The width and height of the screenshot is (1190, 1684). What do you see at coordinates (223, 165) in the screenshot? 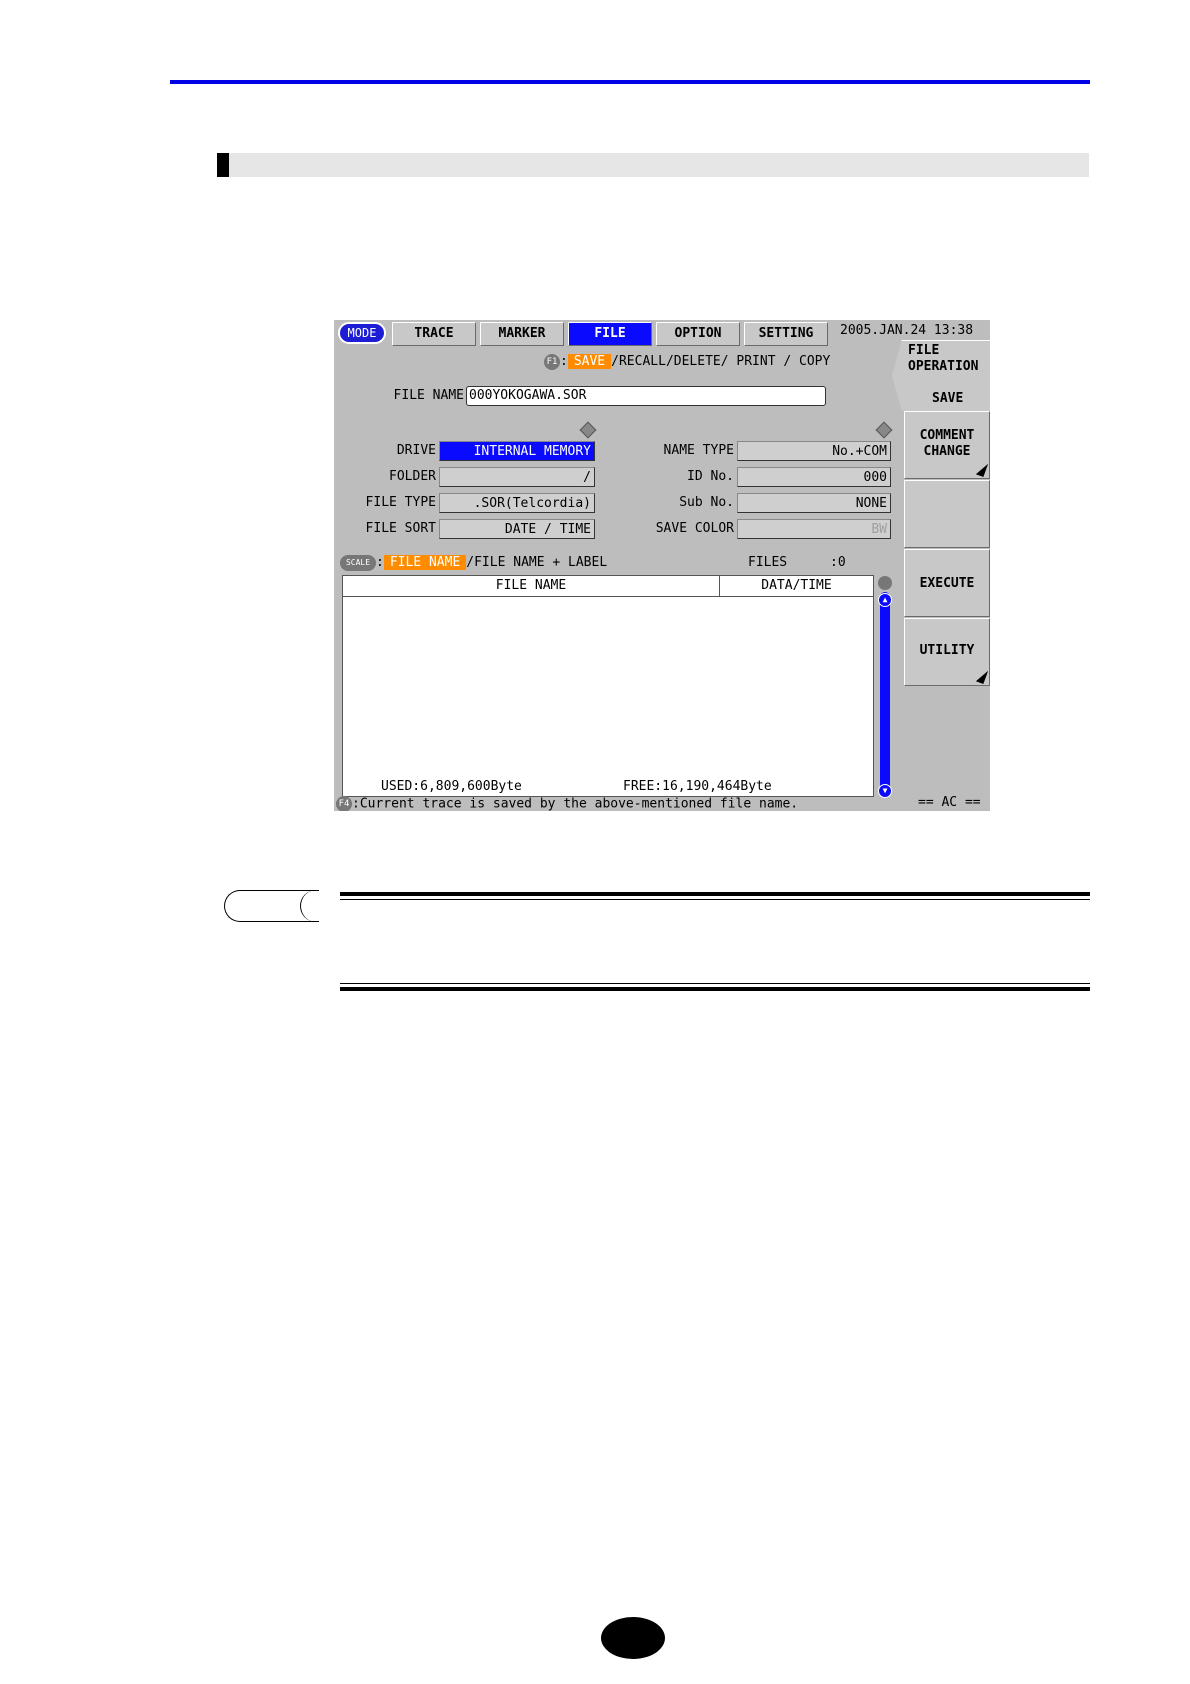
I see `section-marker` at bounding box center [223, 165].